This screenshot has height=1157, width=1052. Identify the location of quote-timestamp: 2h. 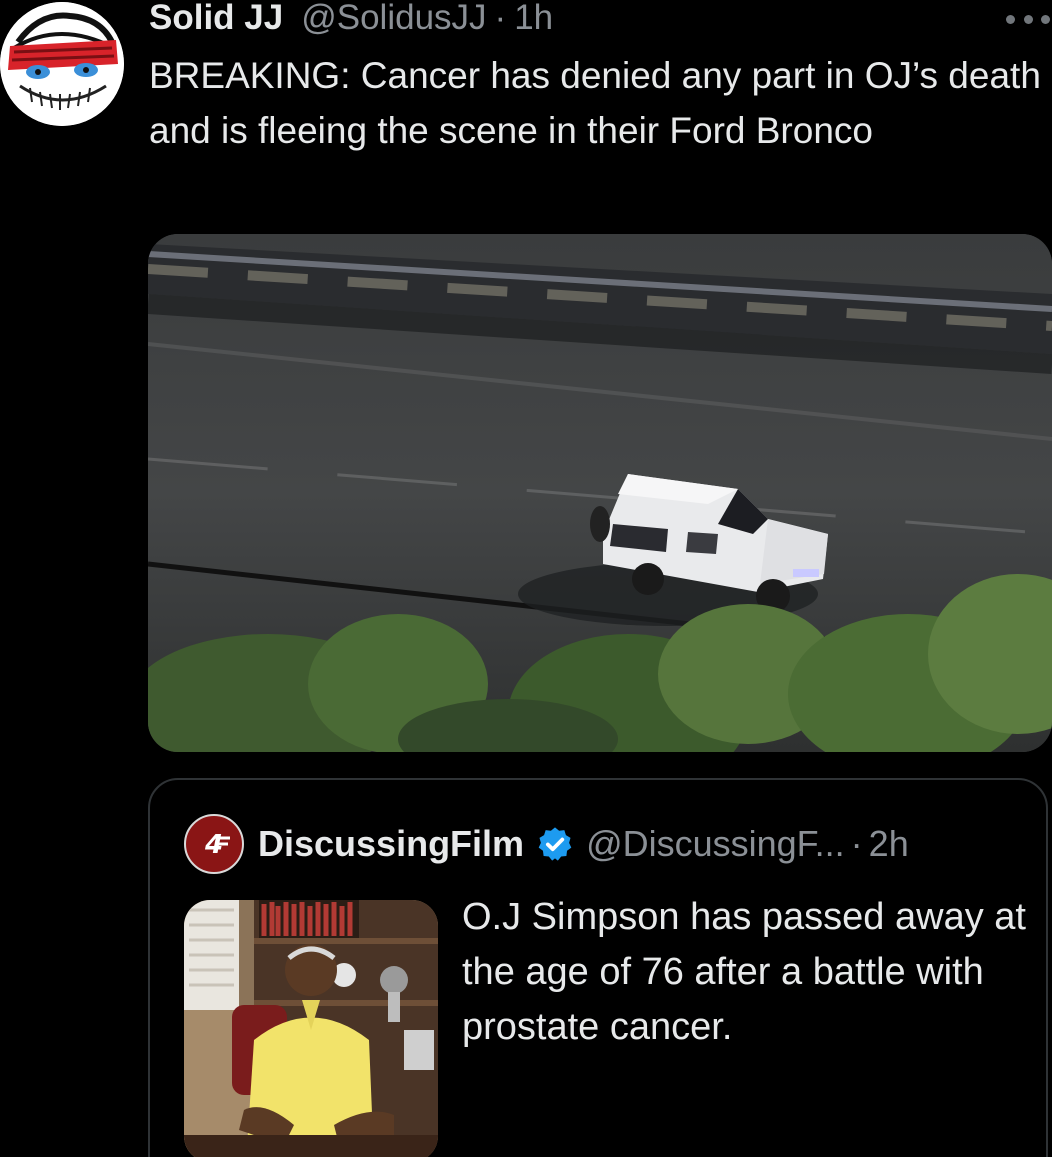
(889, 844).